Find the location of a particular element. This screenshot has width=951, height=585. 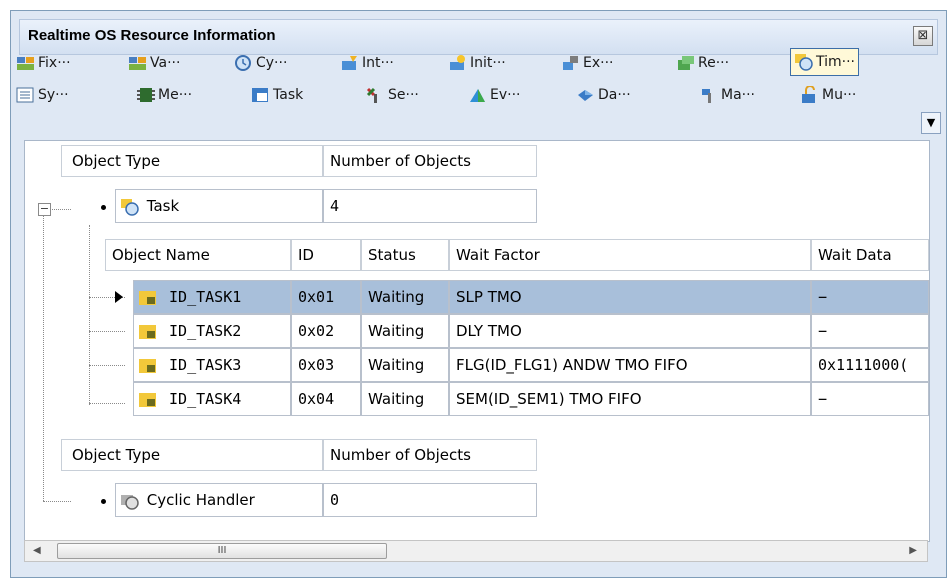

toolbar-label: Task is located at coordinates (288, 95).